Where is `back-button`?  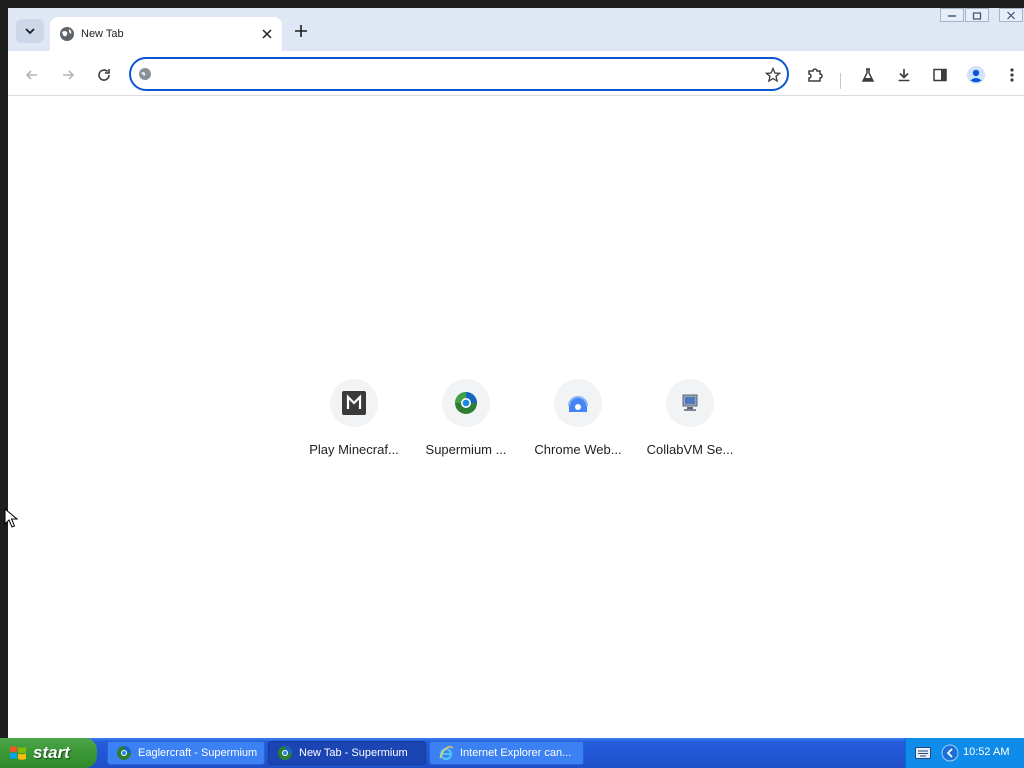 back-button is located at coordinates (32, 75).